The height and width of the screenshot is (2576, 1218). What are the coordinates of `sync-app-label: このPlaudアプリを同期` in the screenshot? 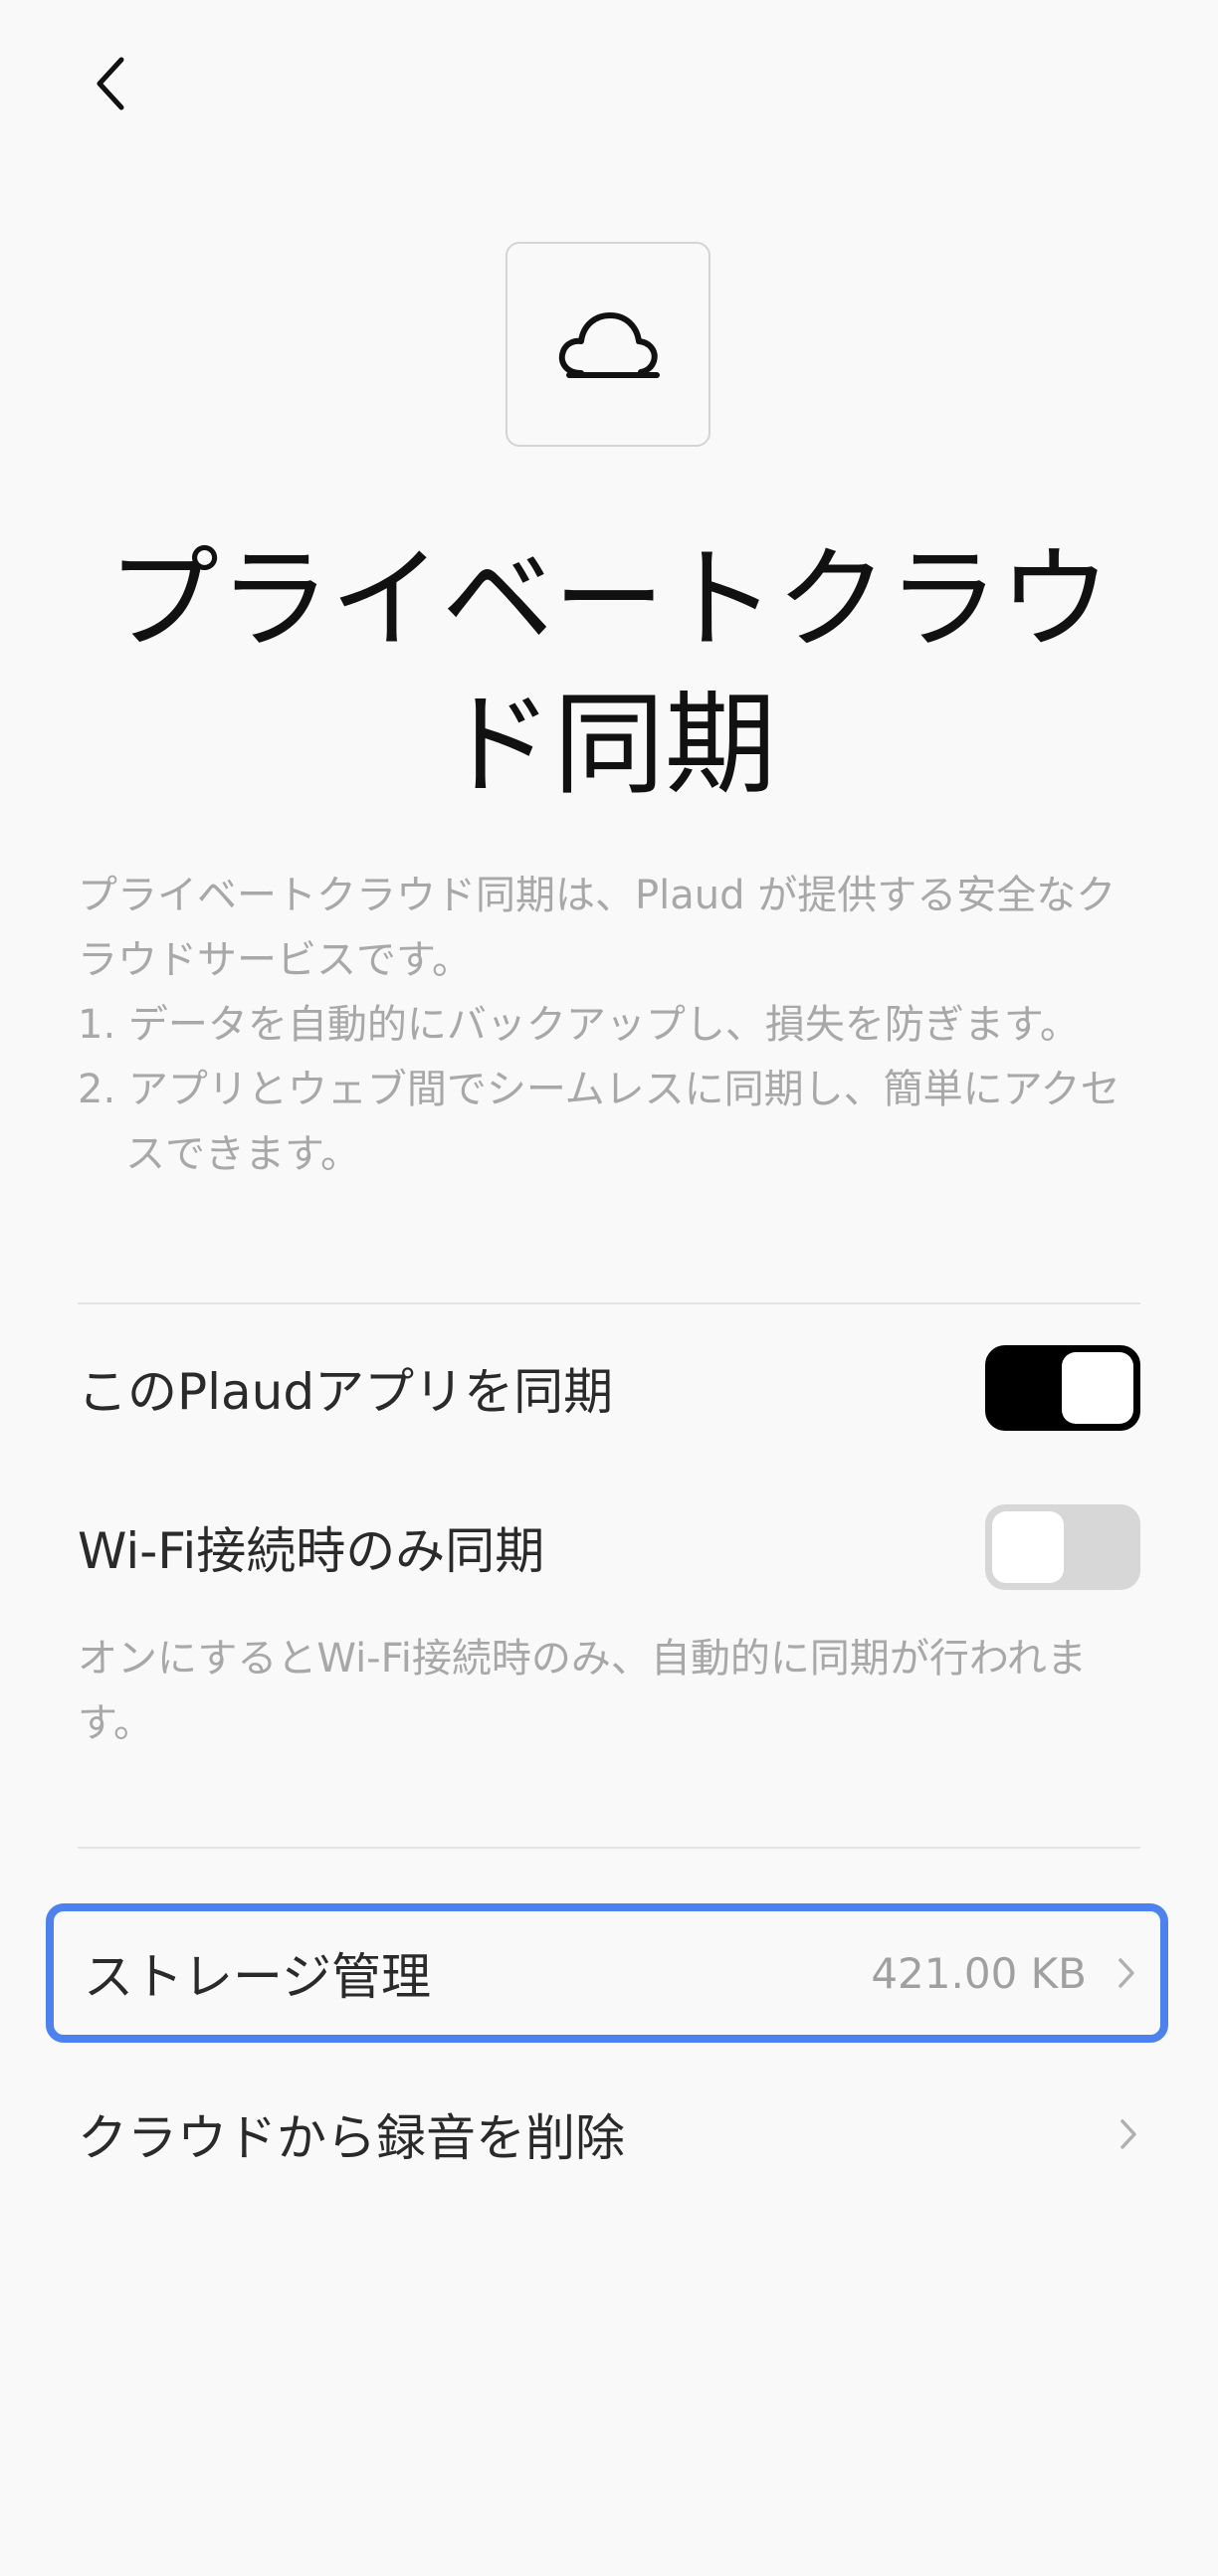 It's located at (346, 1392).